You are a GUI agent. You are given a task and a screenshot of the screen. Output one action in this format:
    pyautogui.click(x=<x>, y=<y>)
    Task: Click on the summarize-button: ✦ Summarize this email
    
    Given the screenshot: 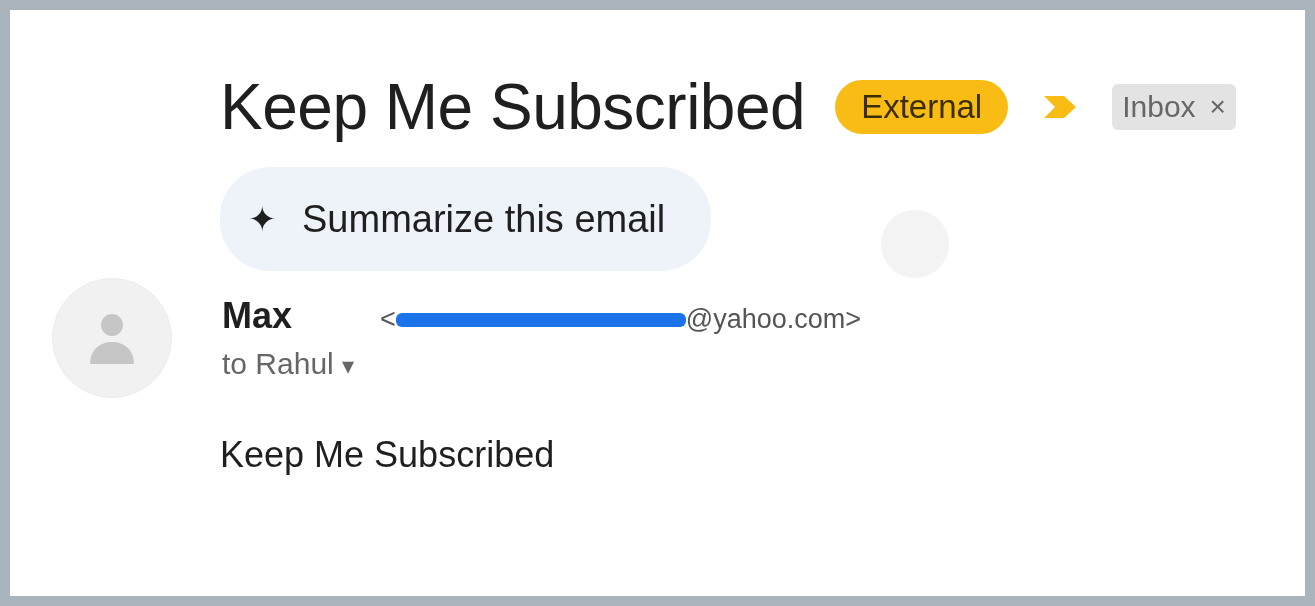 What is the action you would take?
    pyautogui.click(x=466, y=219)
    